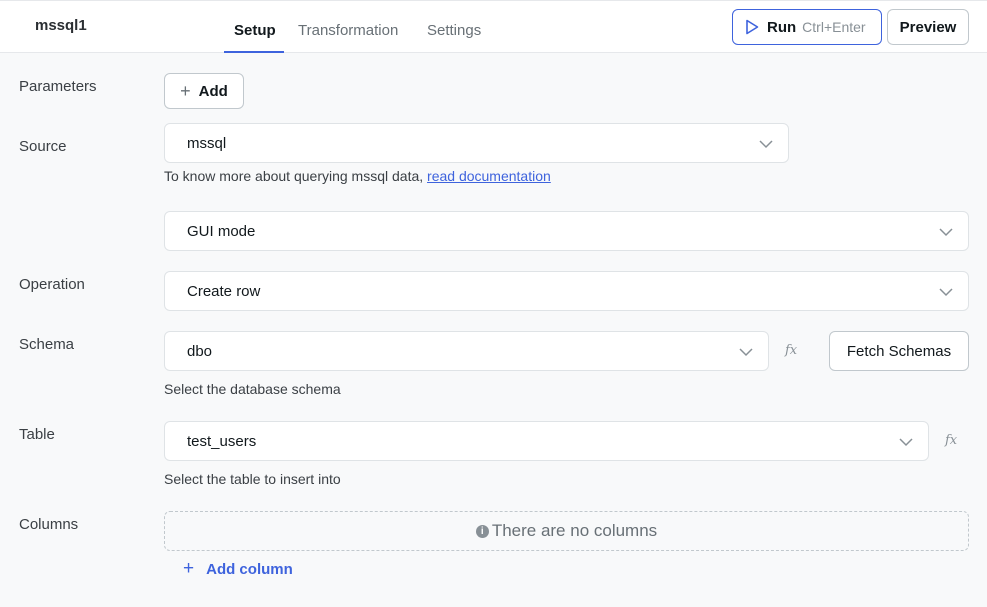 Image resolution: width=987 pixels, height=607 pixels. Describe the element at coordinates (222, 441) in the screenshot. I see `table-value: test_users` at that location.